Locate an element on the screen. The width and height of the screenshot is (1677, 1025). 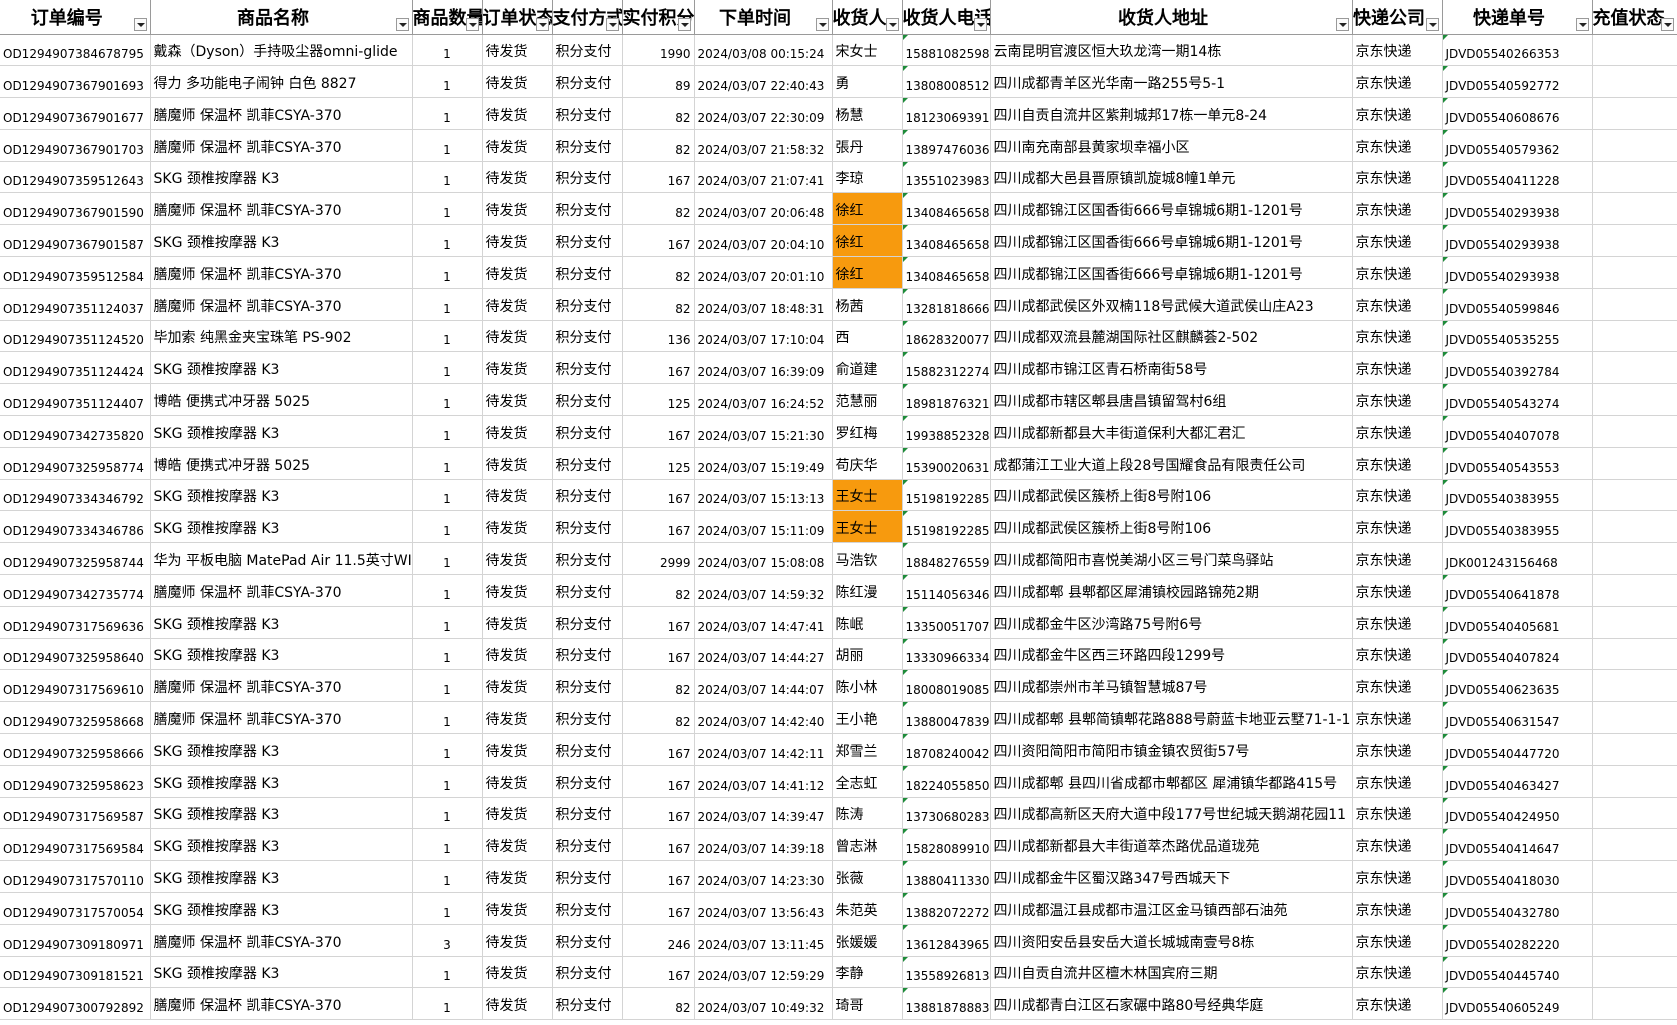
cell-phone: 15882312274 is located at coordinates (946, 368).